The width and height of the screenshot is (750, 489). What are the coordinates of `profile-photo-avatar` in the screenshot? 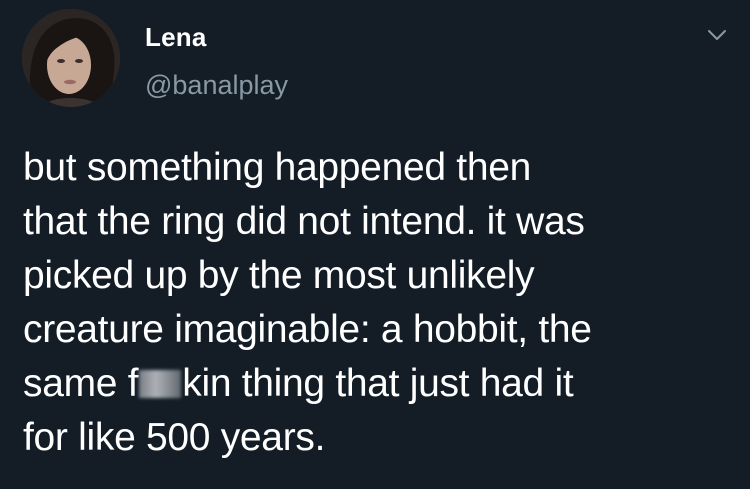 It's located at (71, 58).